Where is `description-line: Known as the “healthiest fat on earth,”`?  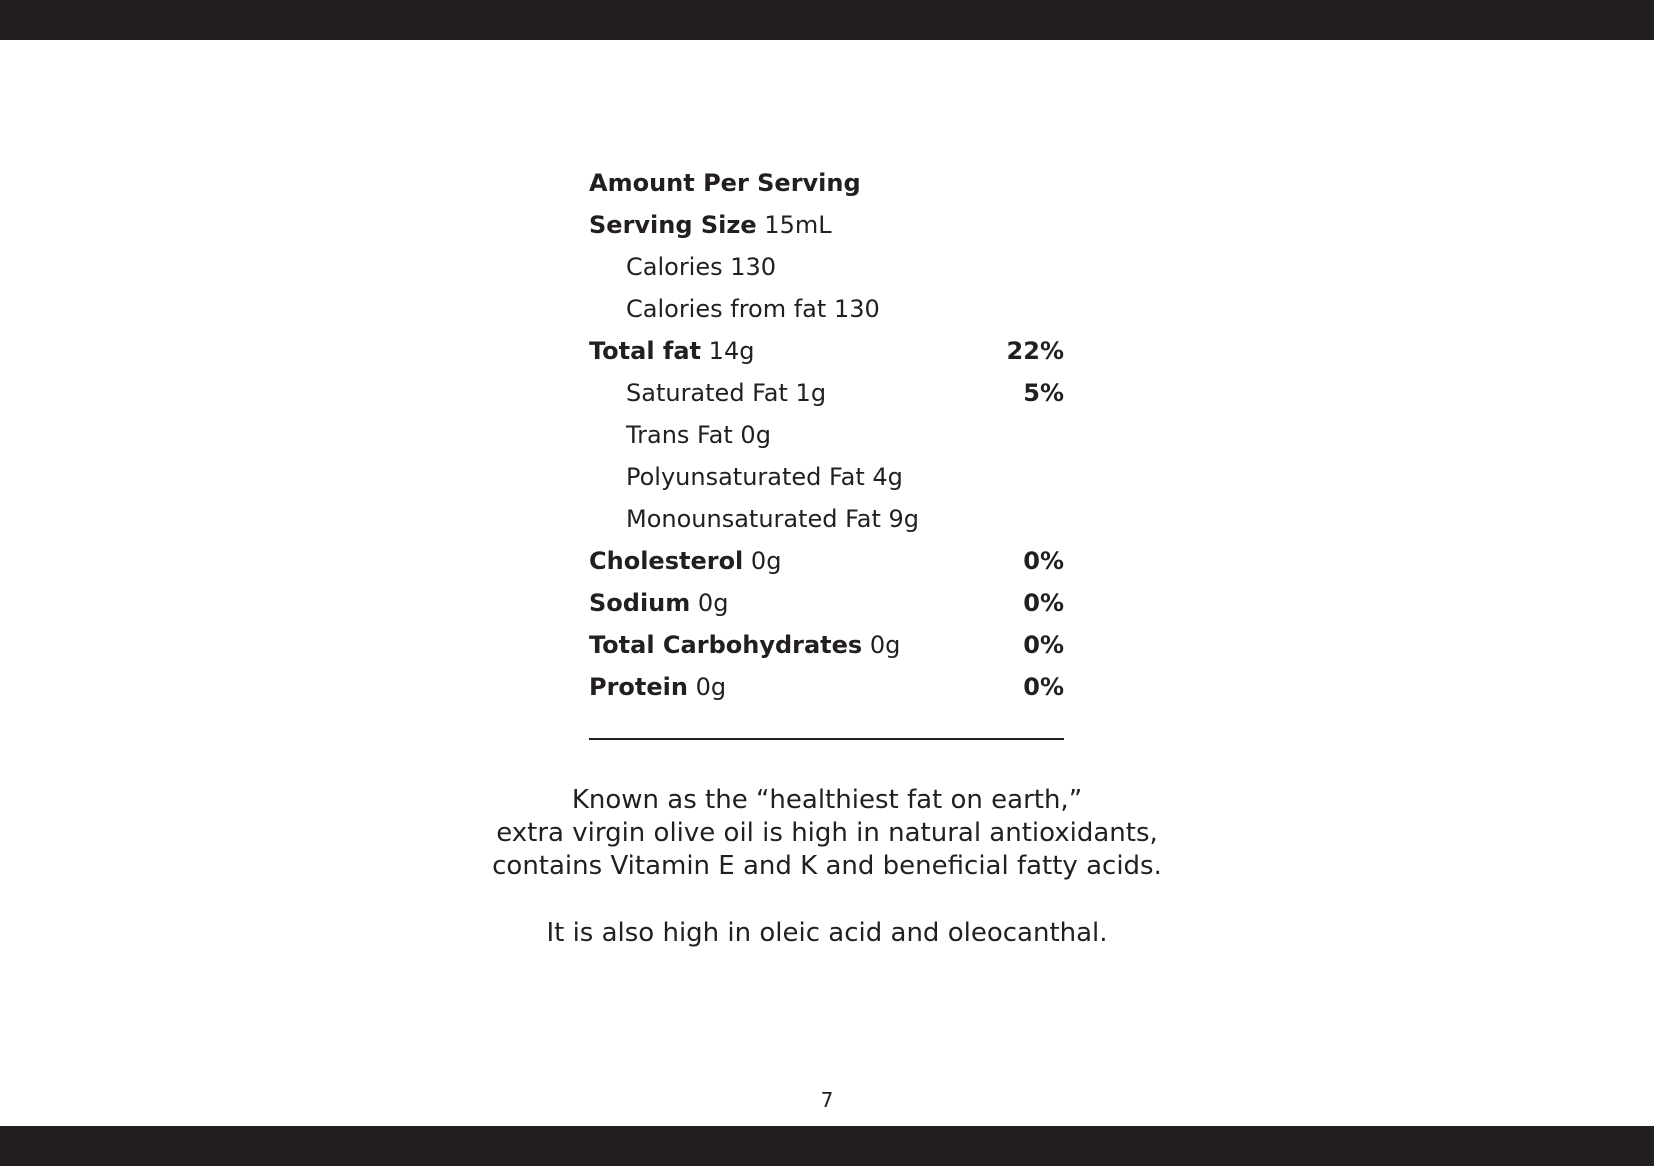
description-line: Known as the “healthiest fat on earth,” is located at coordinates (827, 800).